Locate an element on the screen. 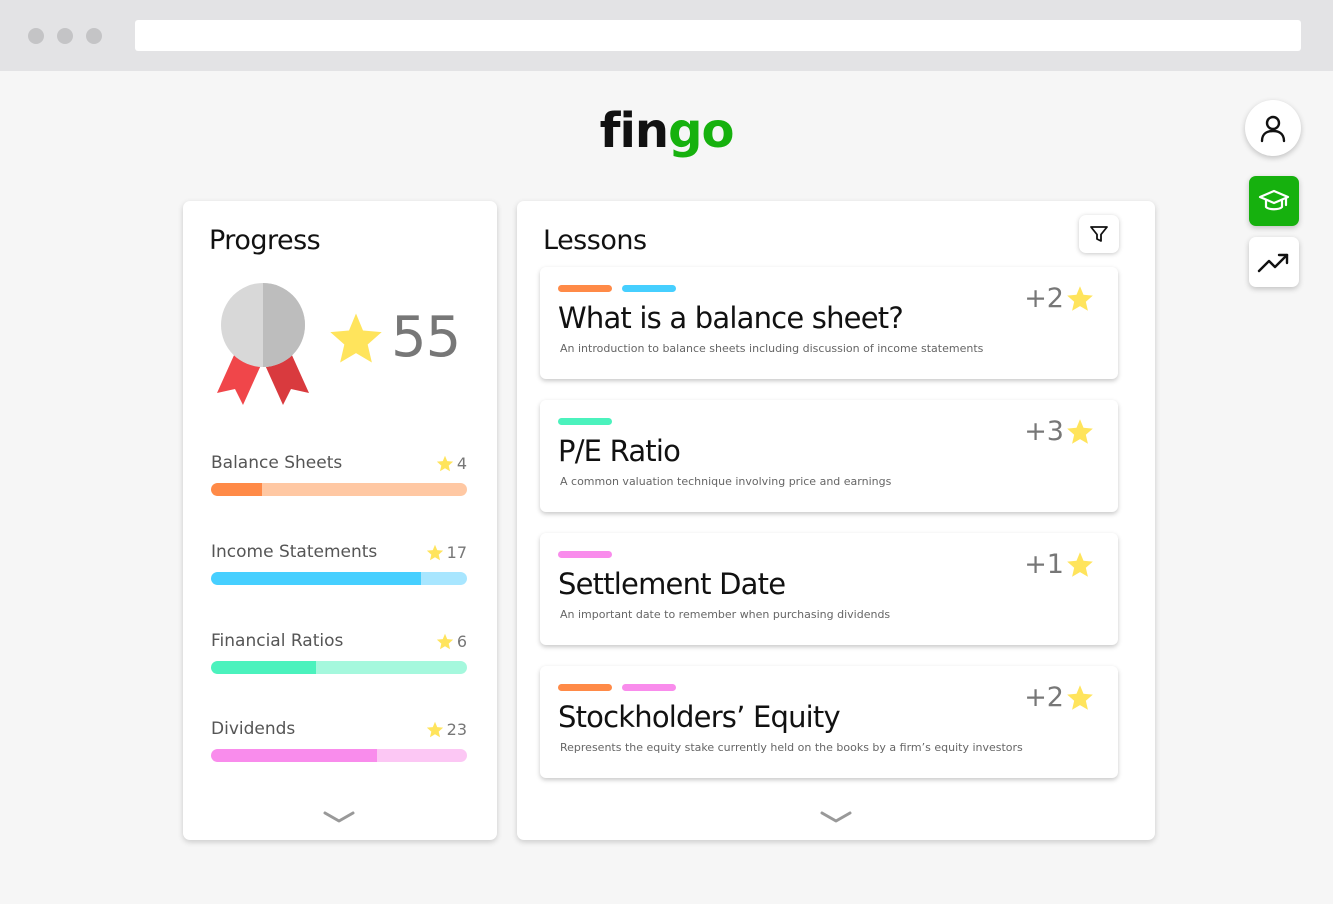 The height and width of the screenshot is (904, 1333). star-count-value: 4 is located at coordinates (461, 463).